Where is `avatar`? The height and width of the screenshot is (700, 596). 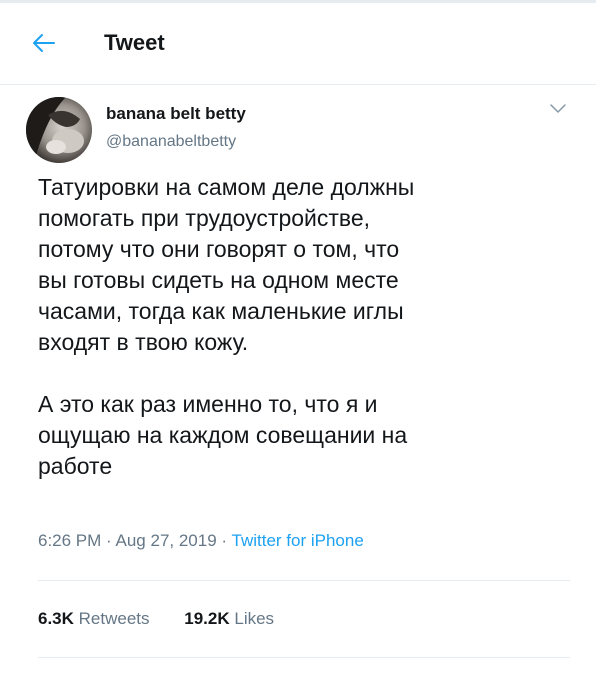 avatar is located at coordinates (59, 130).